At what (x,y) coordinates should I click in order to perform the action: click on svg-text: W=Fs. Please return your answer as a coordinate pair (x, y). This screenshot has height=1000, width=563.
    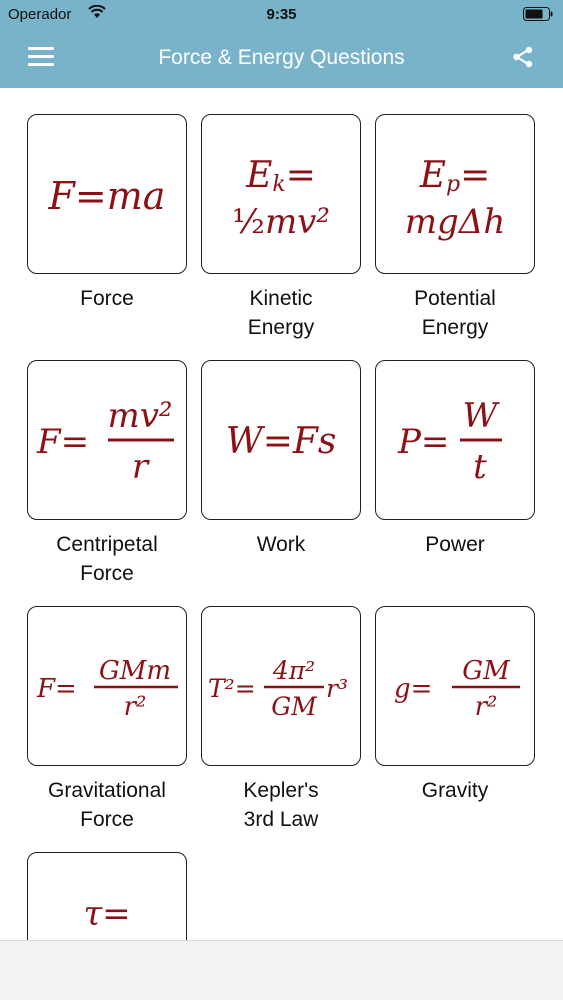
    Looking at the image, I should click on (281, 441).